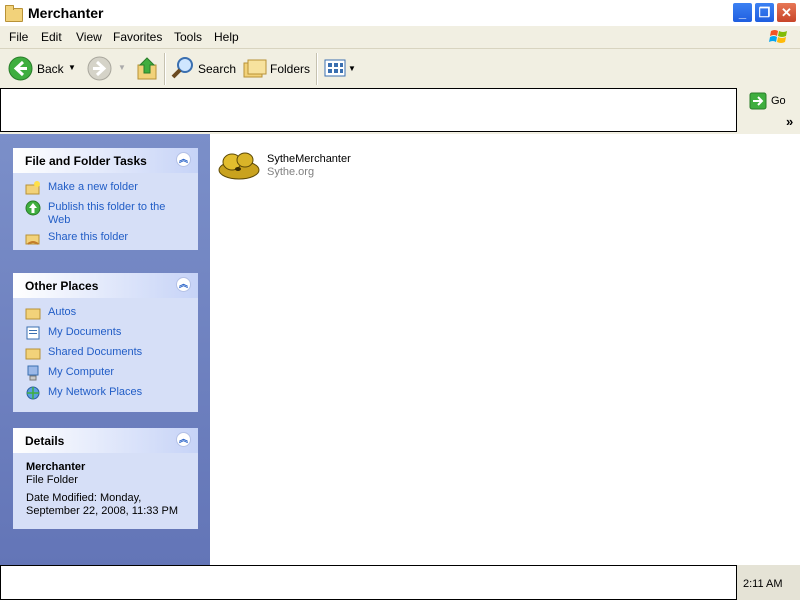  What do you see at coordinates (291, 172) in the screenshot?
I see `file-item-subtitle: Sythe.org` at bounding box center [291, 172].